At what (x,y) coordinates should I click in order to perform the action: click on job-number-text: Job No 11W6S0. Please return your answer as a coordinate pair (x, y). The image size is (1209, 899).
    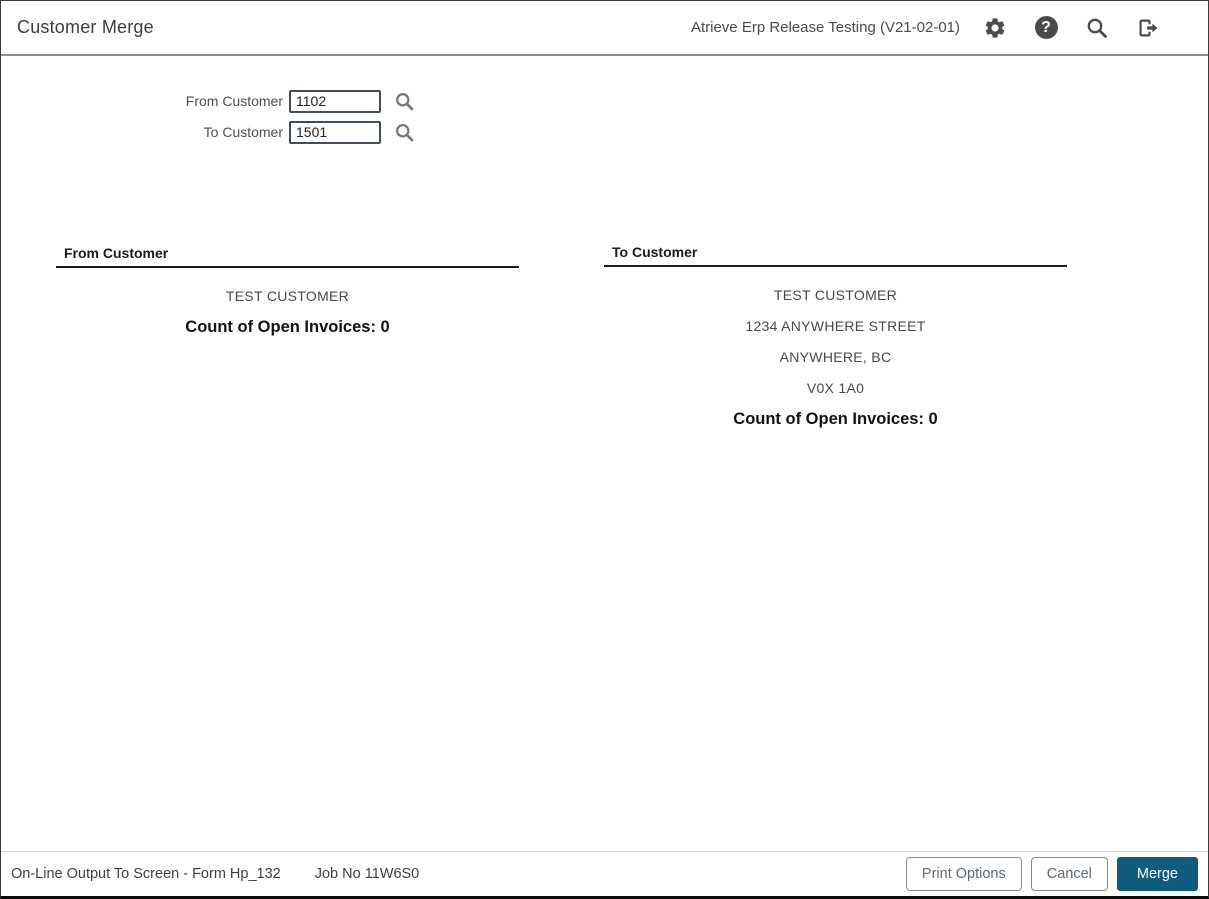
    Looking at the image, I should click on (367, 874).